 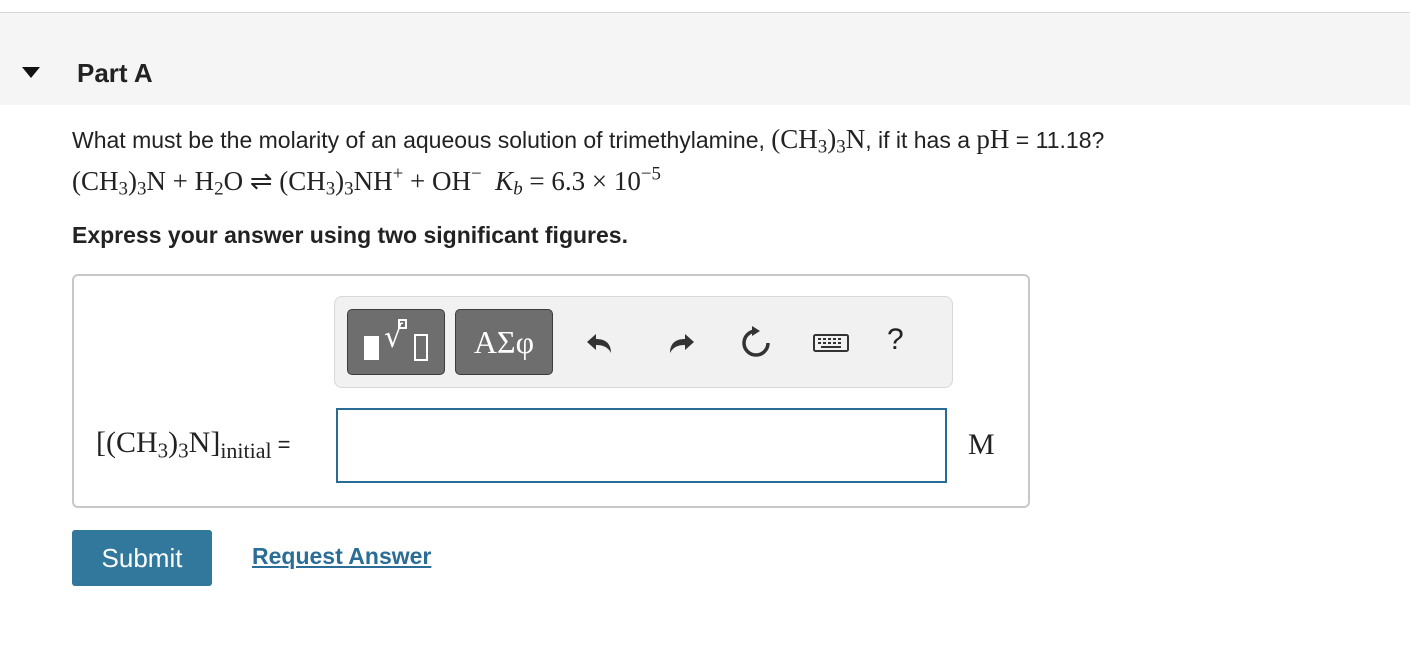 What do you see at coordinates (341, 556) in the screenshot?
I see `request-answer-link: Request Answer` at bounding box center [341, 556].